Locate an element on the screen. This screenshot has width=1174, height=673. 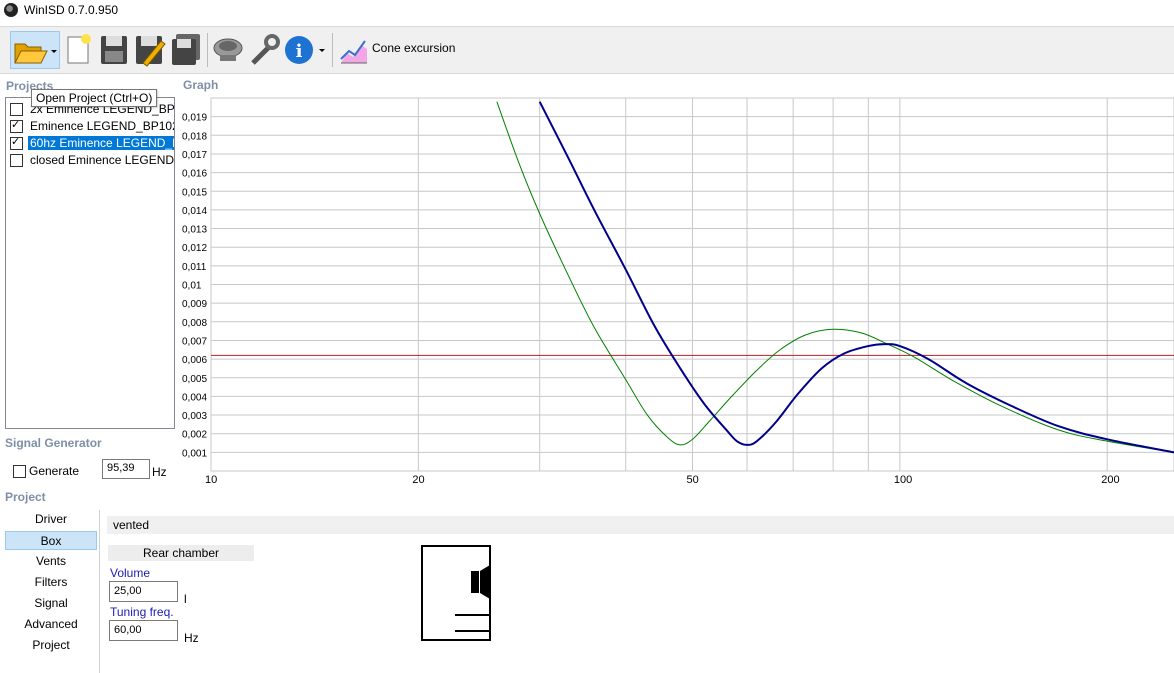
y-tick-label: 0,002 is located at coordinates (194, 435).